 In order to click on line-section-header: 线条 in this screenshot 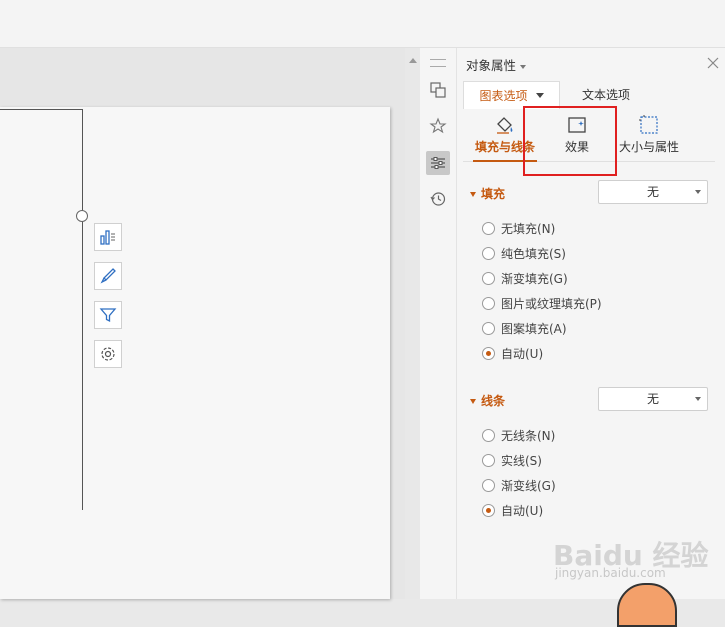, I will do `click(487, 400)`.